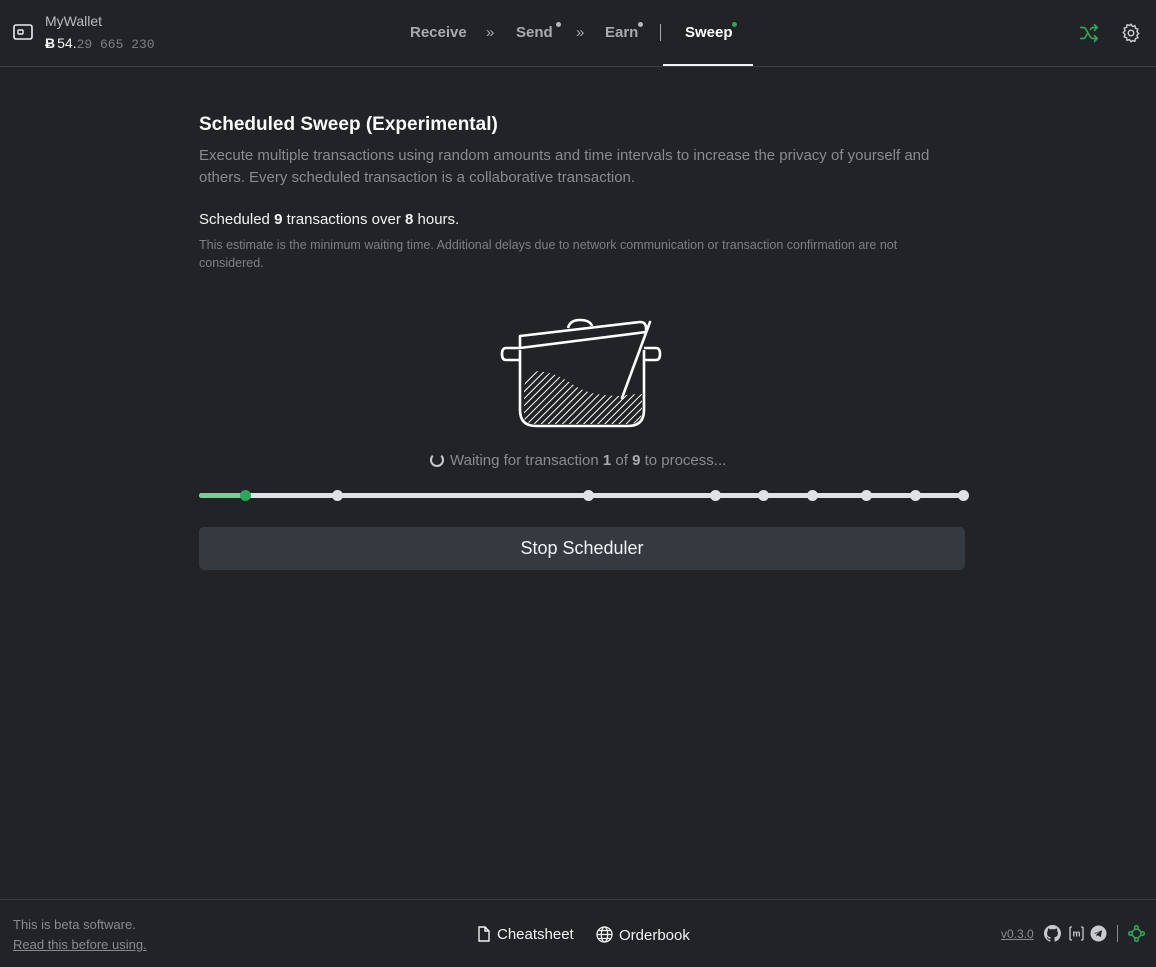 The width and height of the screenshot is (1156, 967). Describe the element at coordinates (524, 460) in the screenshot. I see `status-prefix: Waiting for transaction` at that location.